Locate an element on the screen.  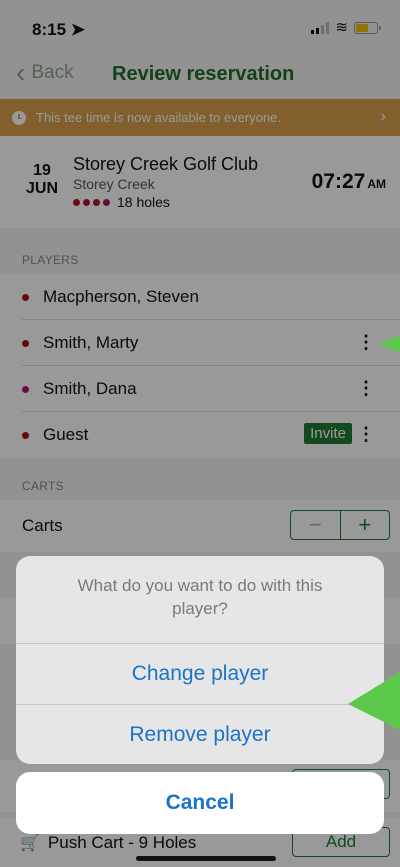
home-indicator is located at coordinates (206, 858).